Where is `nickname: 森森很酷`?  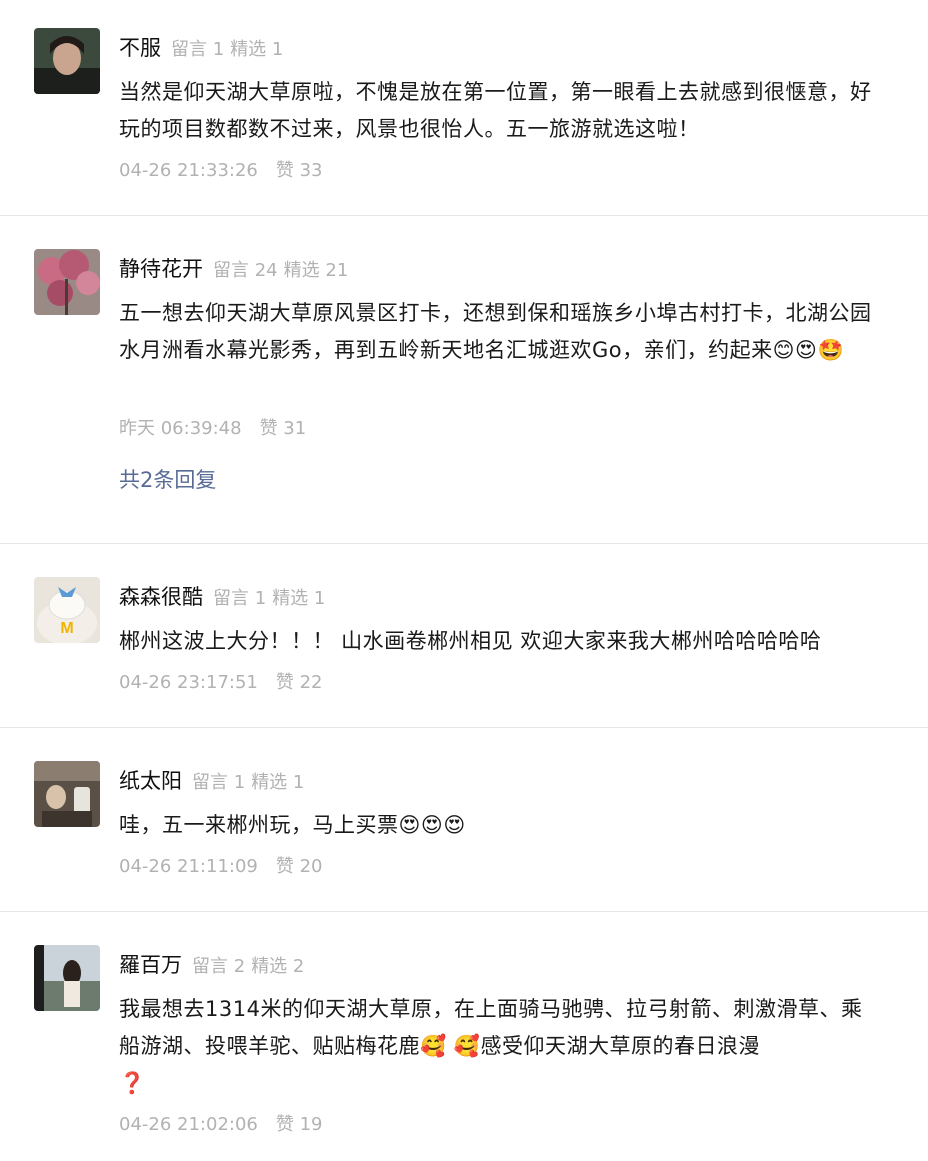
nickname: 森森很酷 is located at coordinates (161, 597).